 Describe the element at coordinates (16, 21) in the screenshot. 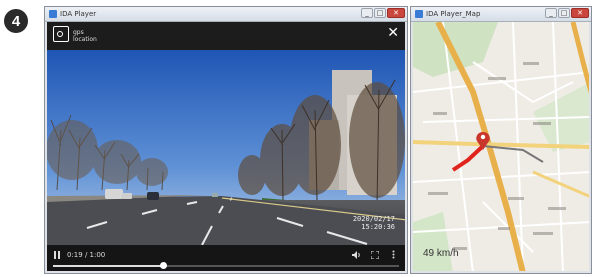

I see `step-number-badge: 4` at that location.